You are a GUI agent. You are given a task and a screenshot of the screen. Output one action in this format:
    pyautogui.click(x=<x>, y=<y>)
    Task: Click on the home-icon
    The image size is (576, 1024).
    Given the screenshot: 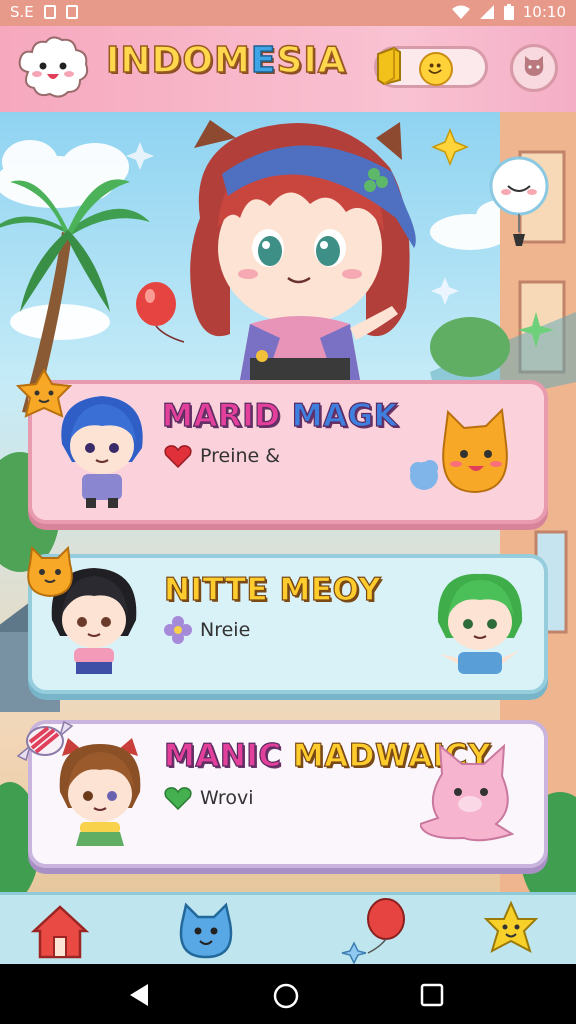 What is the action you would take?
    pyautogui.click(x=60, y=932)
    